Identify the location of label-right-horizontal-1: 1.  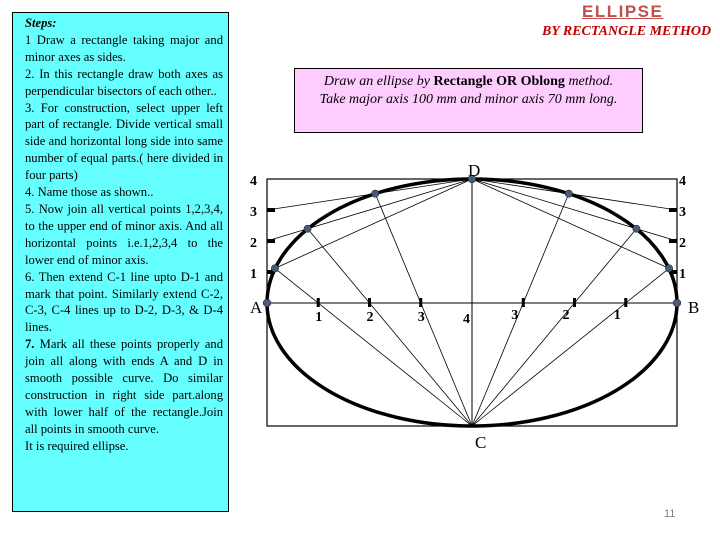
(617, 315).